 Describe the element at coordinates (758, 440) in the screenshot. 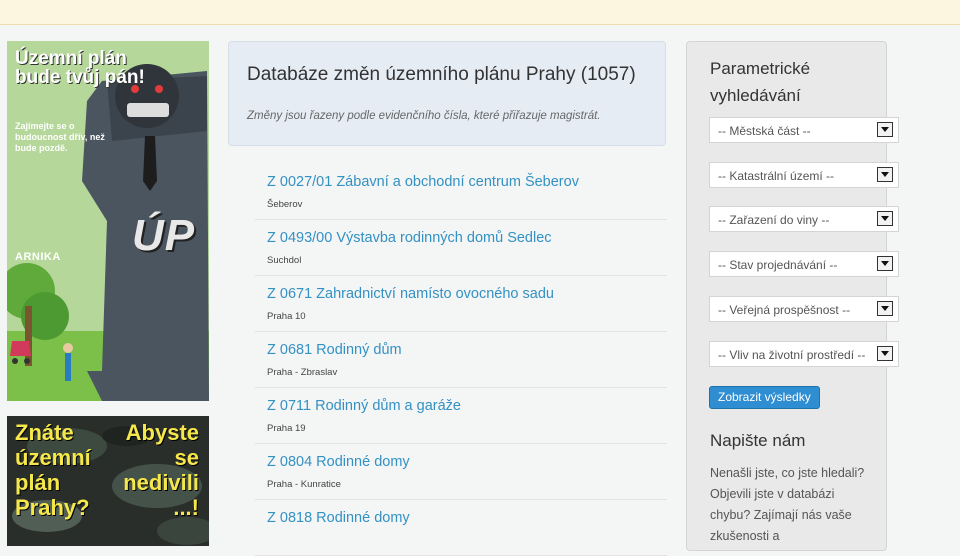

I see `contact-title: Napište nám` at that location.